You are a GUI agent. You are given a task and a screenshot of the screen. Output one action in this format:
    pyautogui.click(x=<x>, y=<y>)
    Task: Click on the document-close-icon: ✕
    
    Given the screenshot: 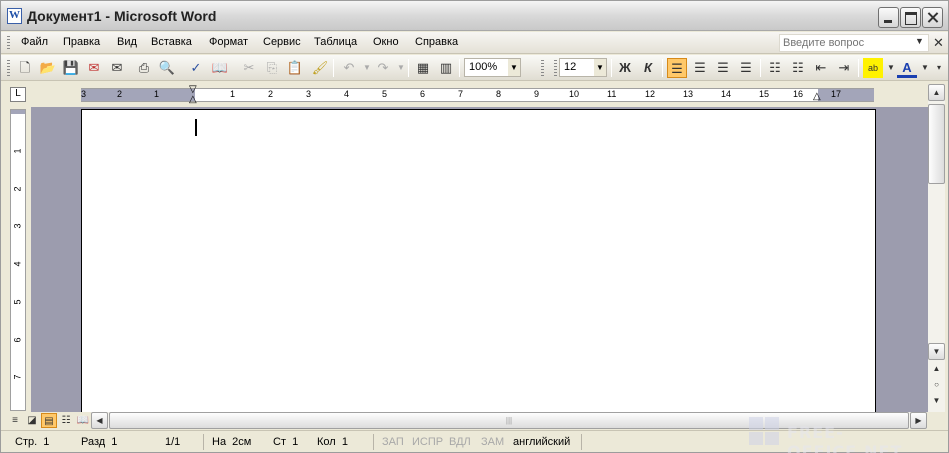 What is the action you would take?
    pyautogui.click(x=938, y=43)
    